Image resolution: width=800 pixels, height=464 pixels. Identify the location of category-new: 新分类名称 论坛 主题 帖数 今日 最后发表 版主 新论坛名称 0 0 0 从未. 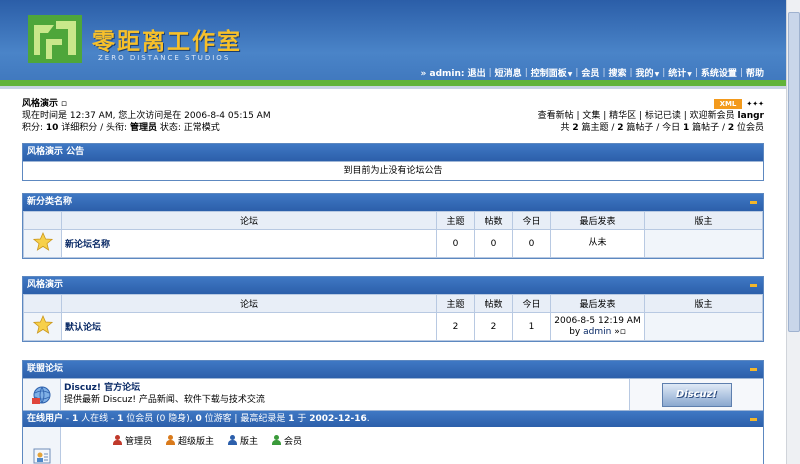
(393, 226).